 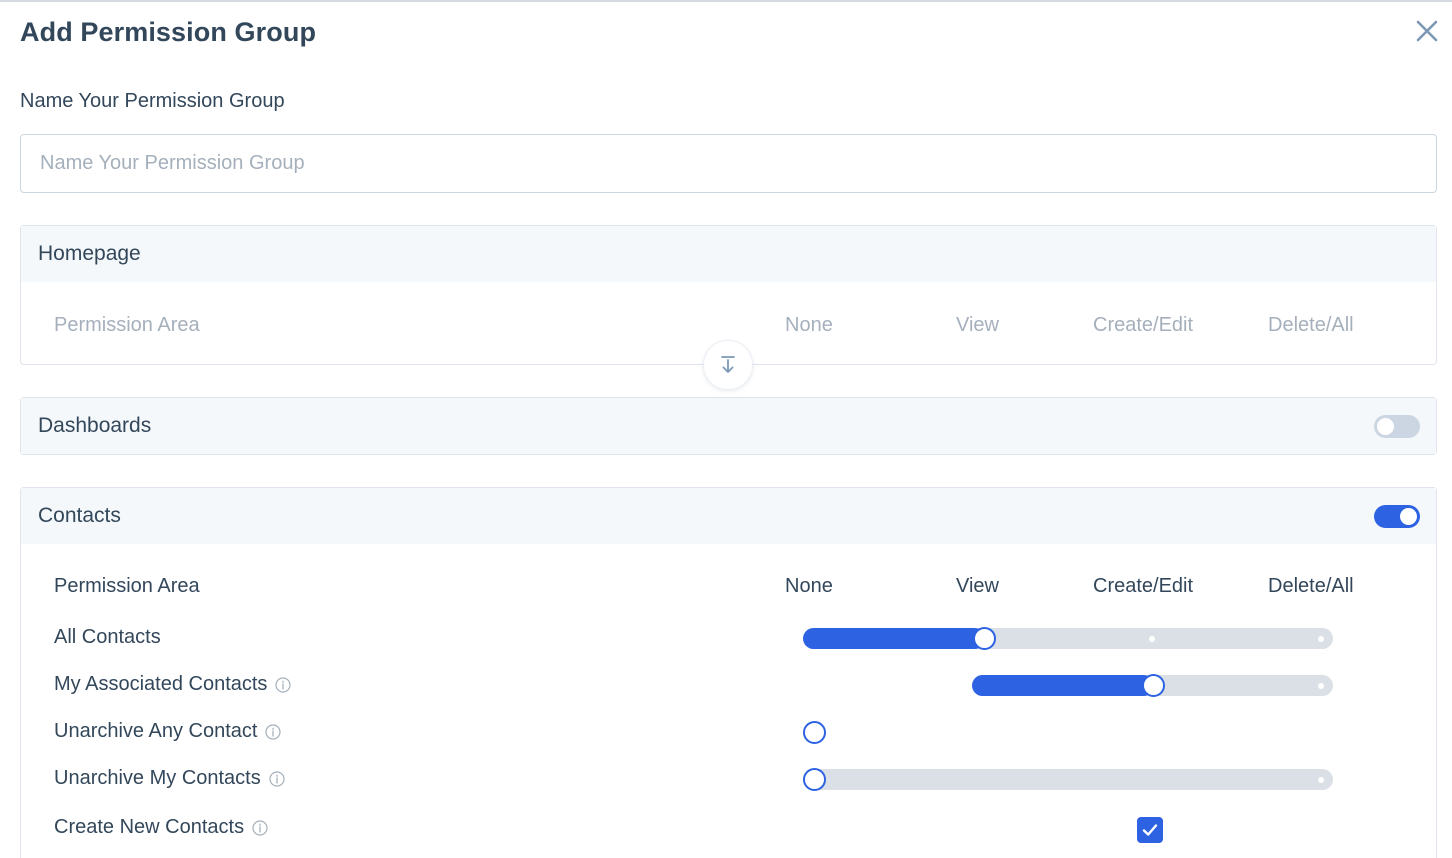 I want to click on permission-row-label: Unarchive My Contacts, so click(x=169, y=778).